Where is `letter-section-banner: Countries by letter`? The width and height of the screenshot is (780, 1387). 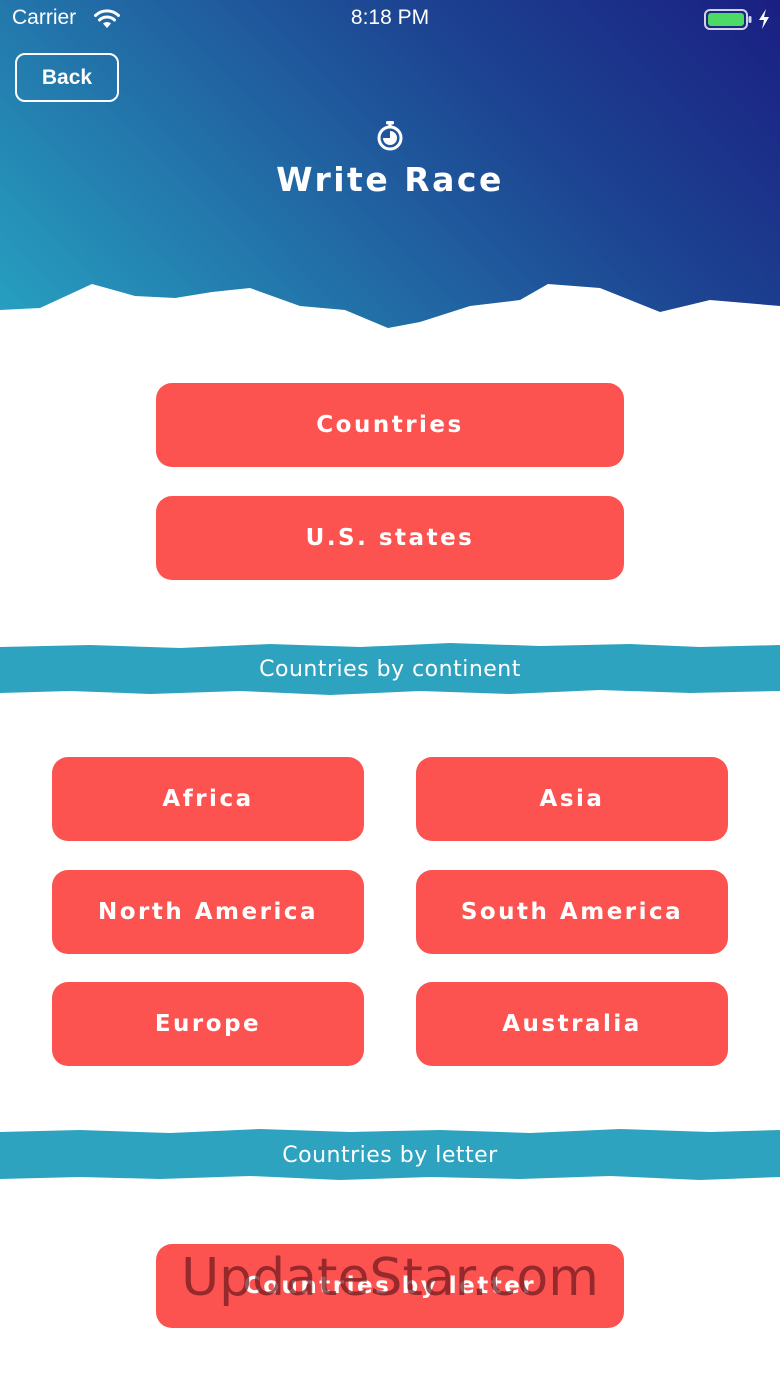 letter-section-banner: Countries by letter is located at coordinates (390, 1155).